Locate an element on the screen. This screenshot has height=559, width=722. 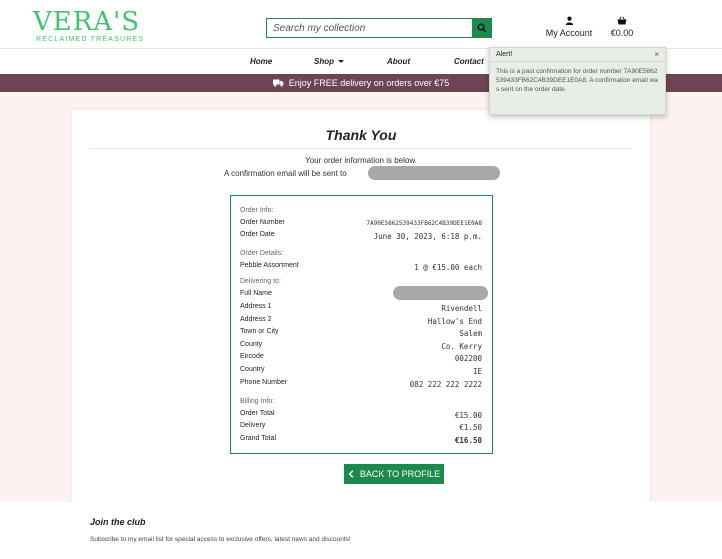
phone-value: 082 222 222 2222 is located at coordinates (445, 384).